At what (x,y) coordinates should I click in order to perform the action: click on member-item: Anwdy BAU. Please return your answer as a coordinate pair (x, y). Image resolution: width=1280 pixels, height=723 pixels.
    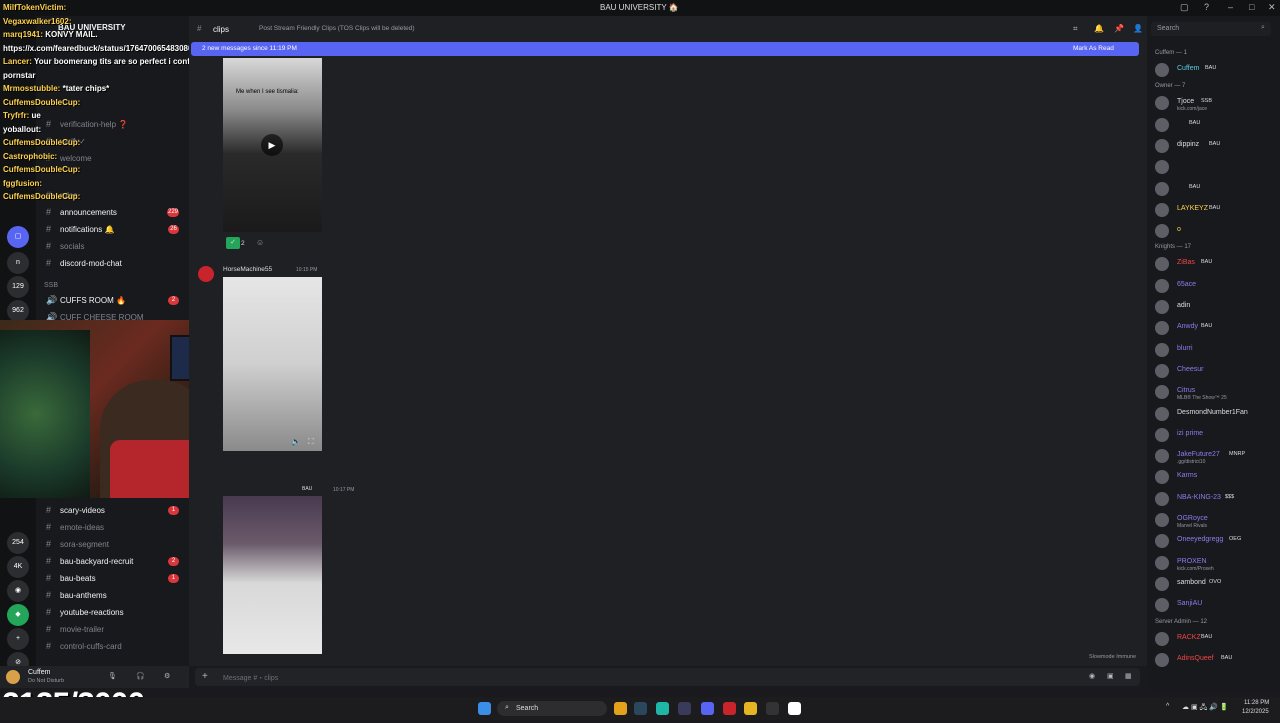
    Looking at the image, I should click on (1217, 328).